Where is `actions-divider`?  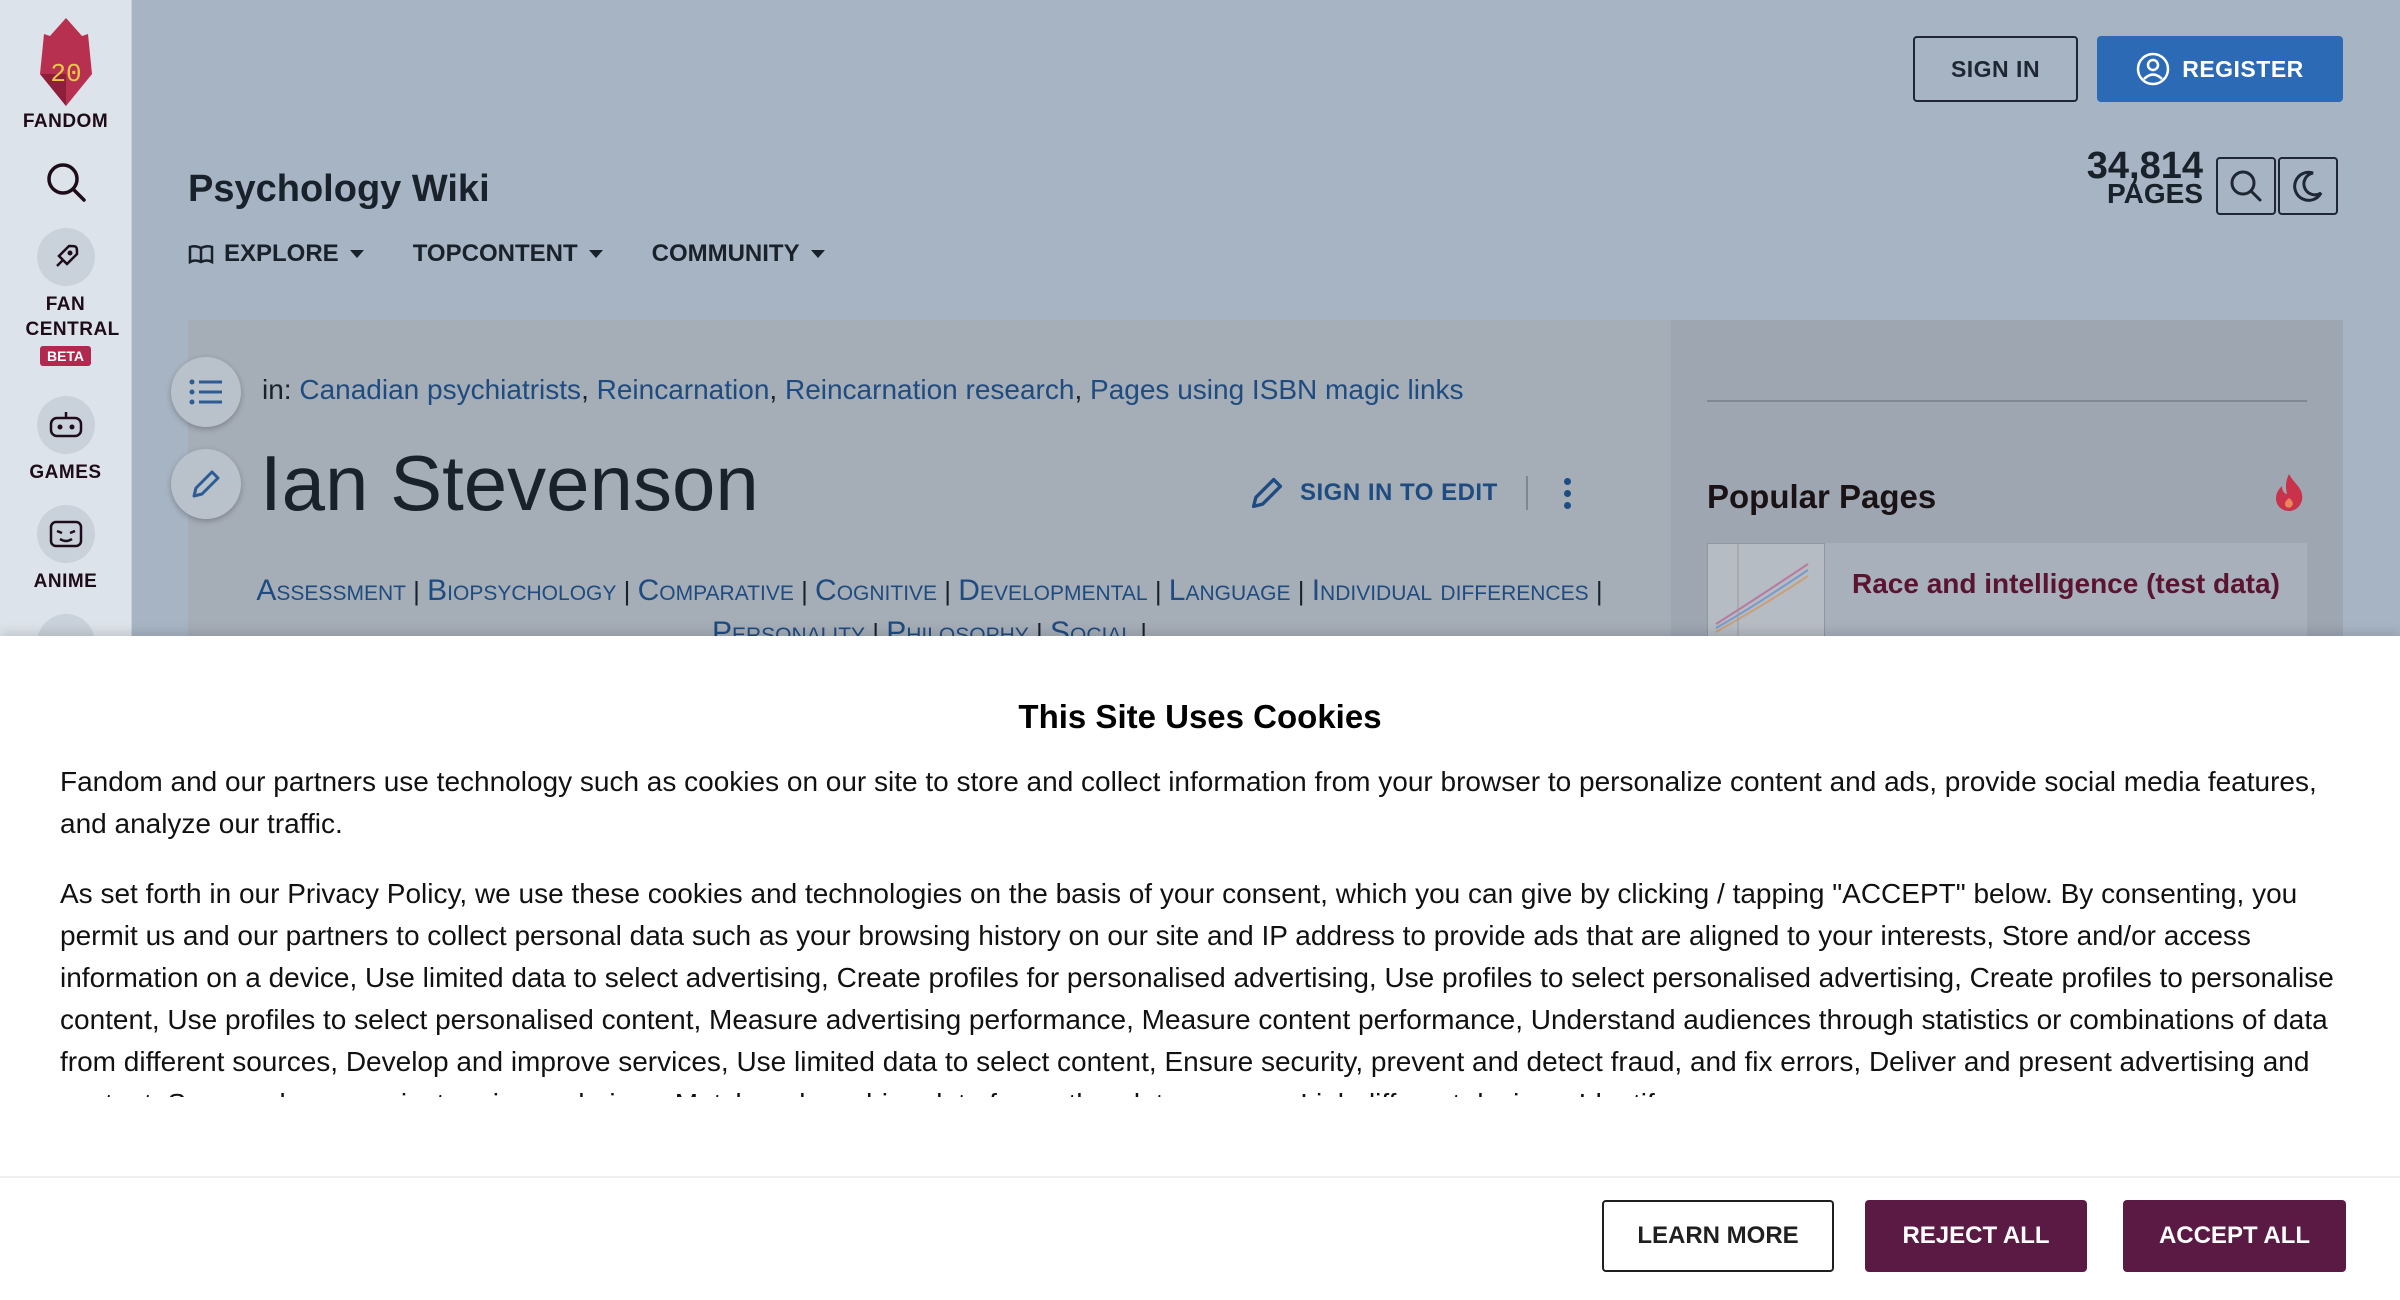 actions-divider is located at coordinates (1526, 493).